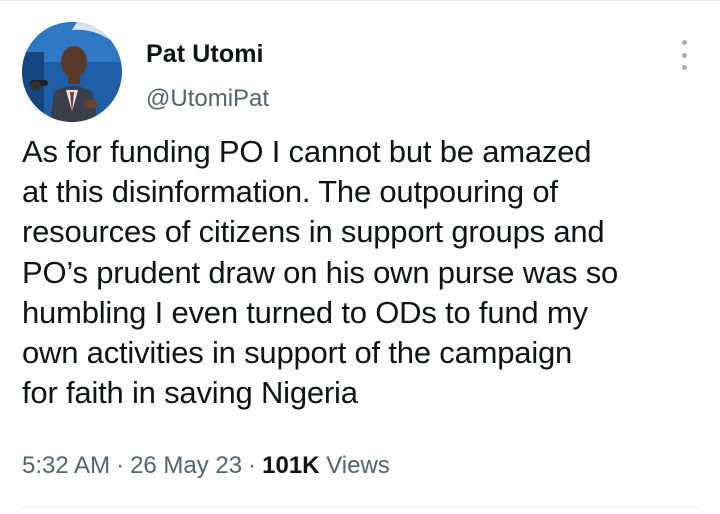  I want to click on author-handle: @UtomiPat, so click(207, 99).